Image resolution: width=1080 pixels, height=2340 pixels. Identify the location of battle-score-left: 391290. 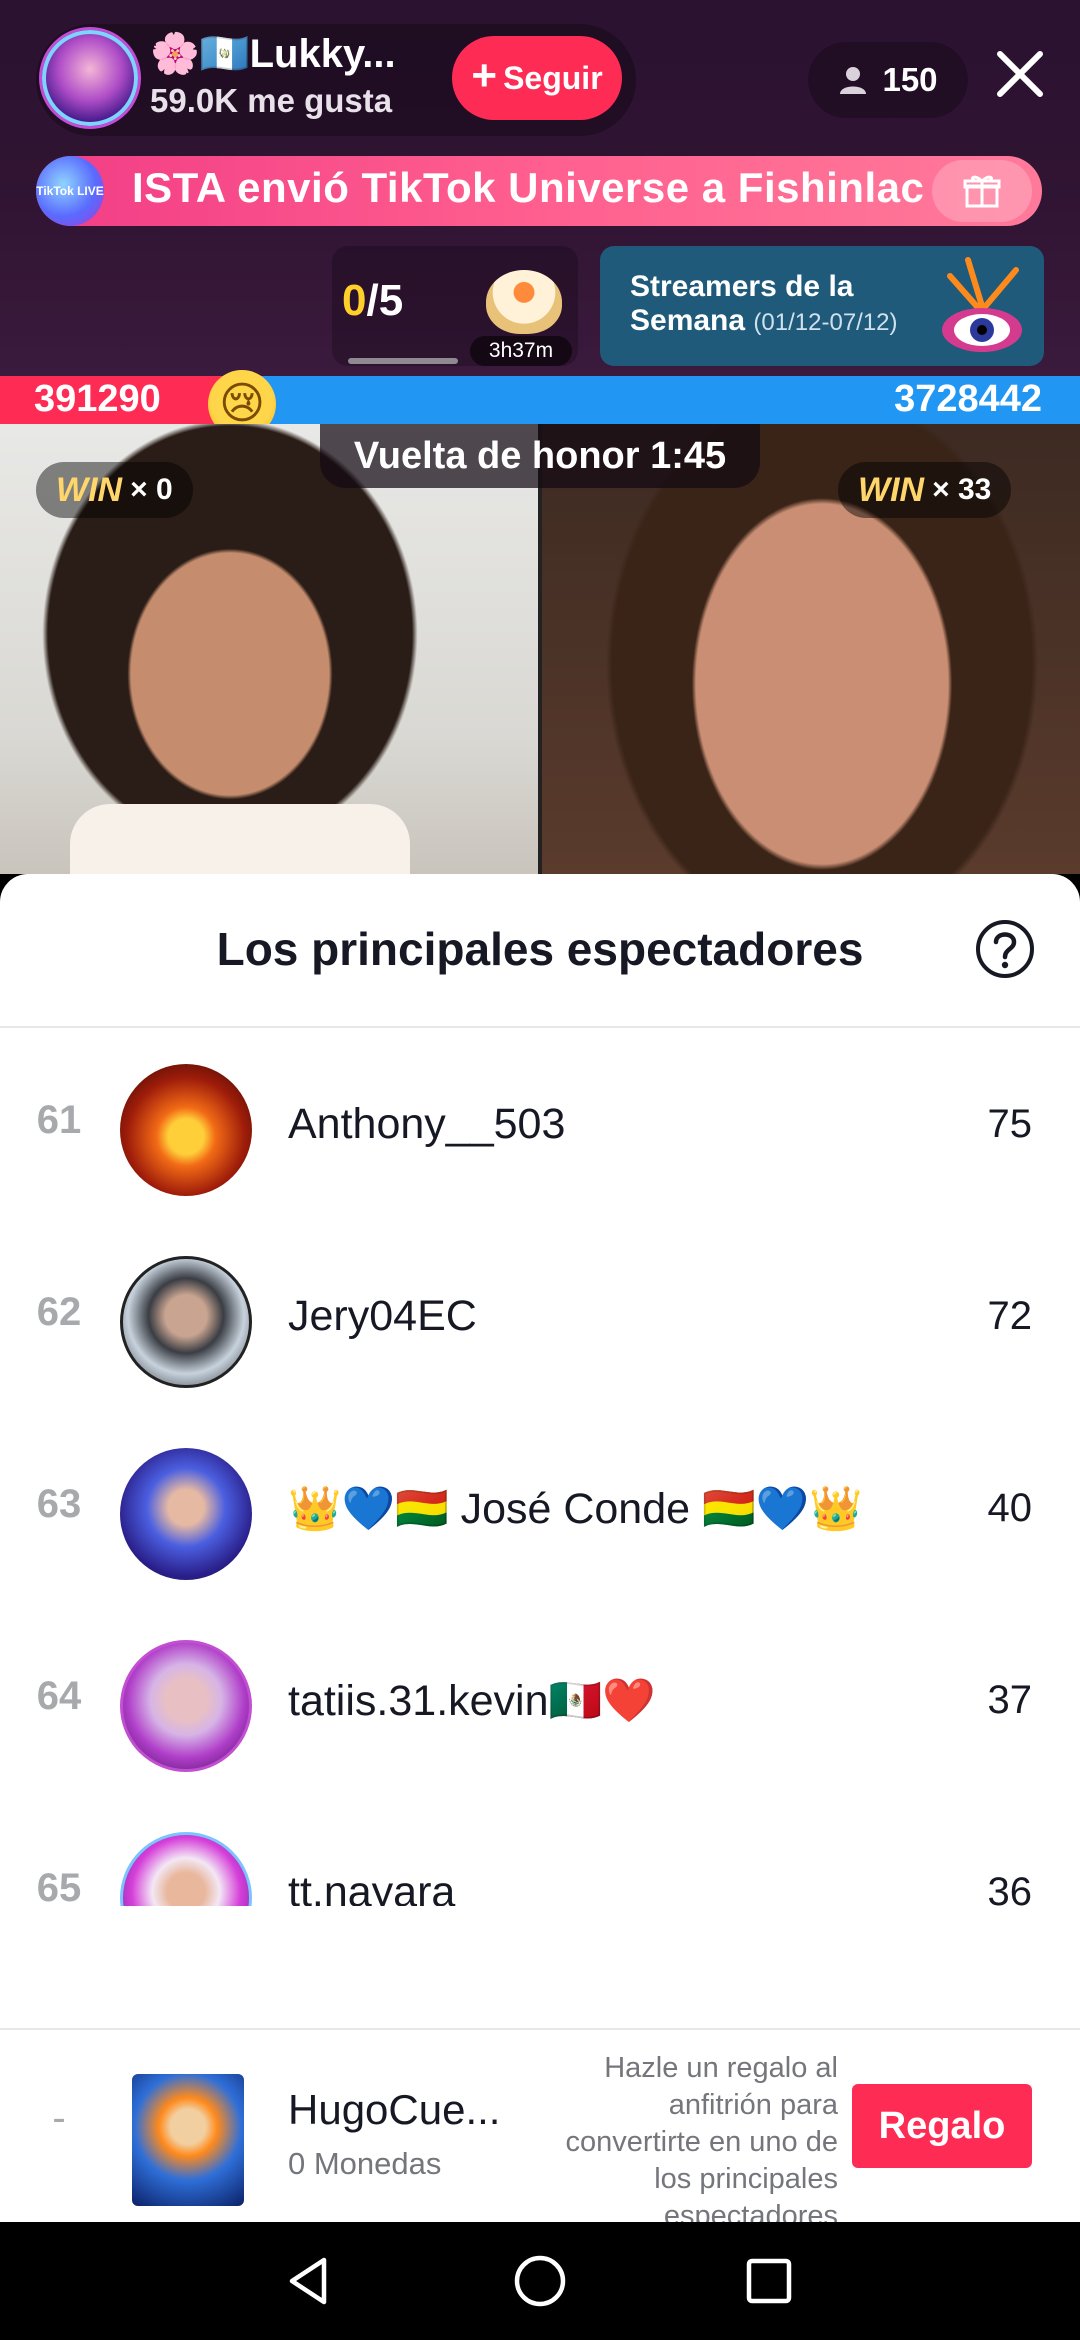
(97, 399).